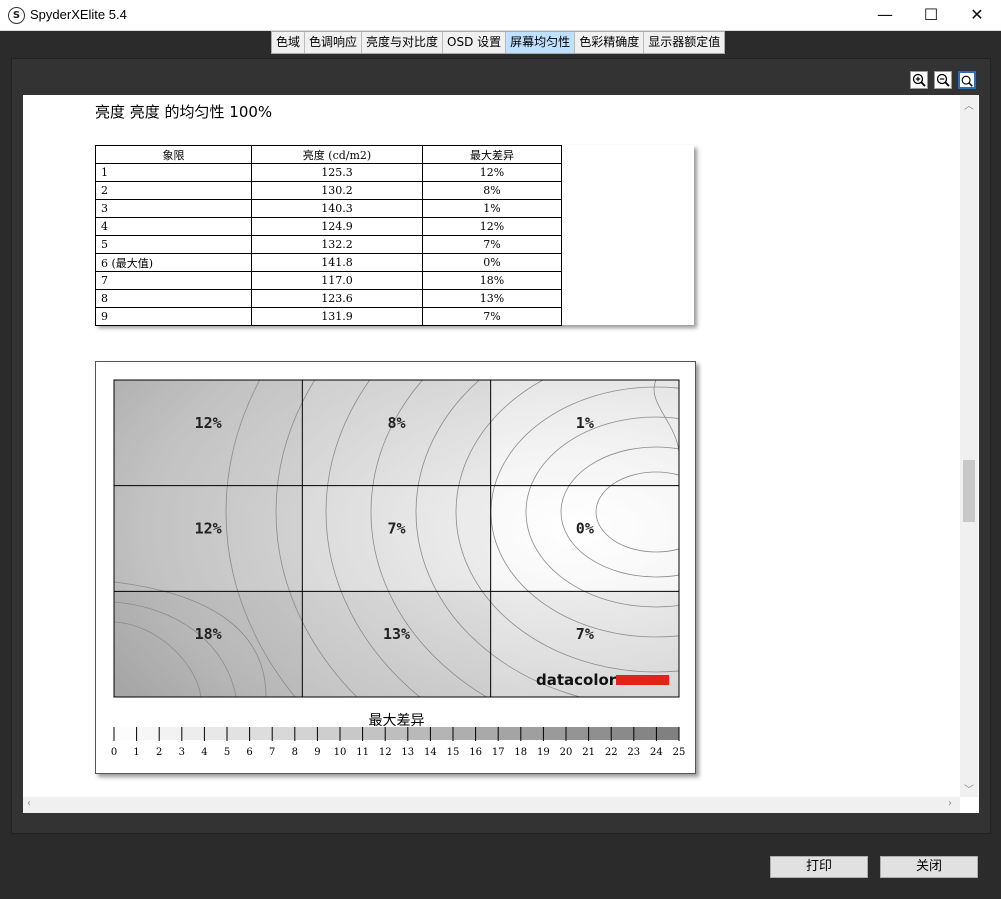  I want to click on minimize-button: —, so click(885, 15).